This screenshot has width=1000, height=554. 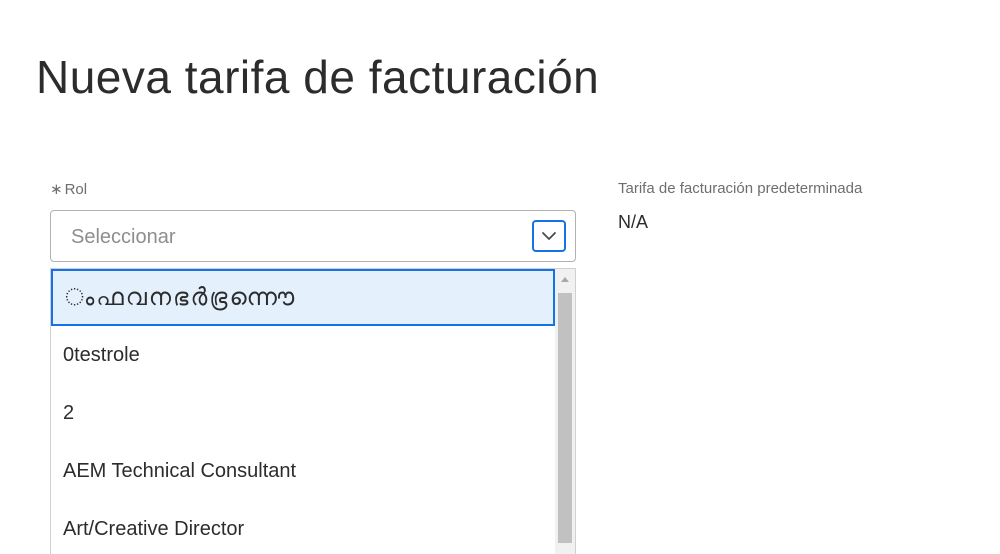 What do you see at coordinates (303, 413) in the screenshot?
I see `role-option: 2` at bounding box center [303, 413].